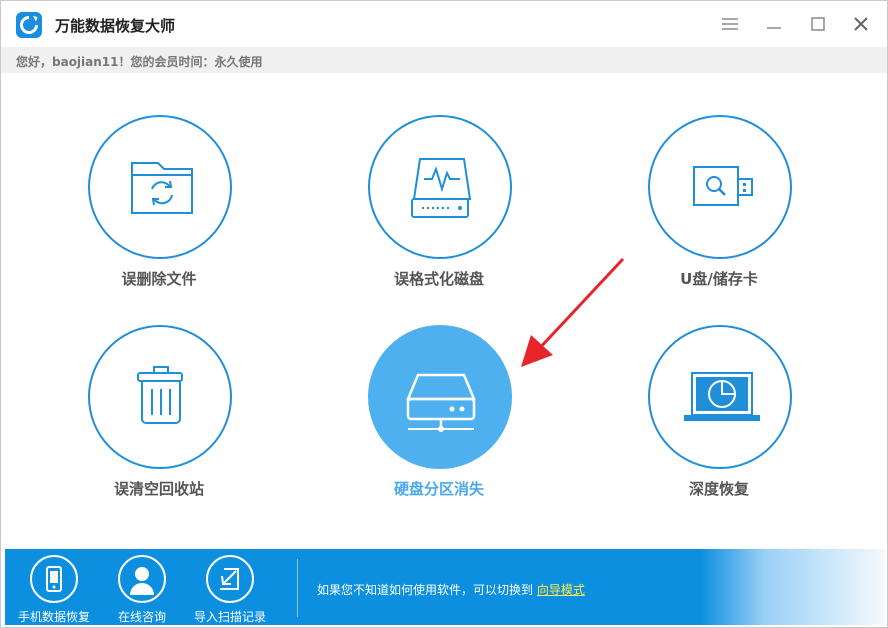 The width and height of the screenshot is (888, 628). Describe the element at coordinates (29, 25) in the screenshot. I see `app-logo-icon` at that location.